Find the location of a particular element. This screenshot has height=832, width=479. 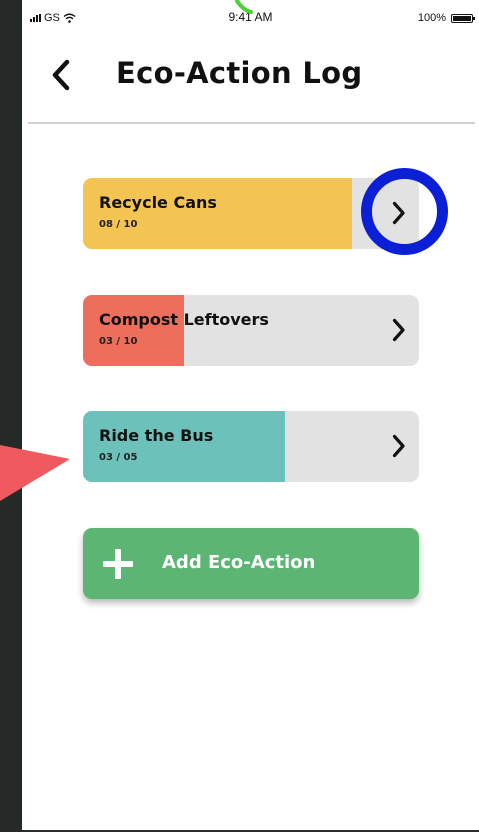

highlight-circle-annotation is located at coordinates (404, 211).